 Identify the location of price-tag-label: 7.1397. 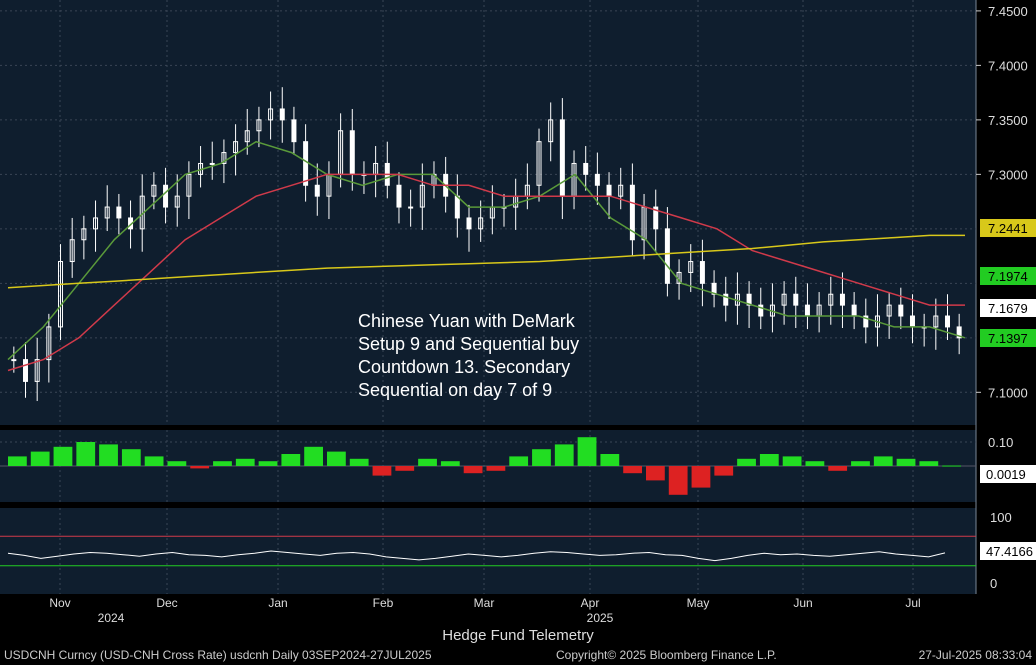
(1008, 338).